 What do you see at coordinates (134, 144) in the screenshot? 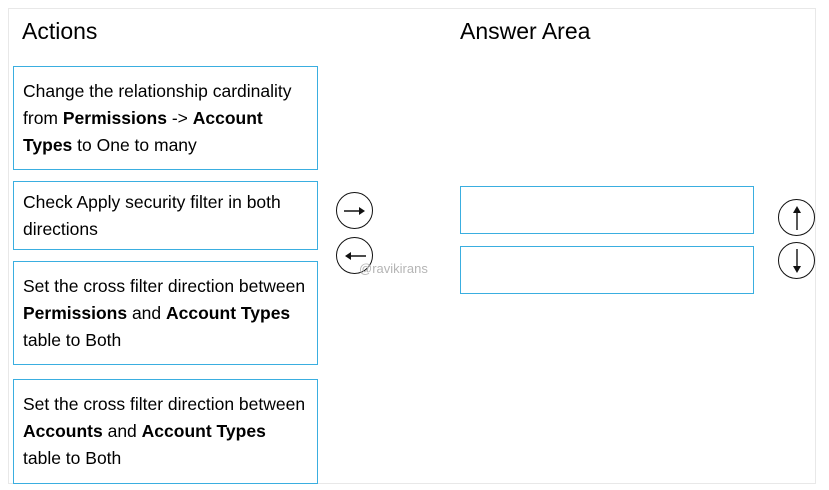
I see `action-text: to One to many` at bounding box center [134, 144].